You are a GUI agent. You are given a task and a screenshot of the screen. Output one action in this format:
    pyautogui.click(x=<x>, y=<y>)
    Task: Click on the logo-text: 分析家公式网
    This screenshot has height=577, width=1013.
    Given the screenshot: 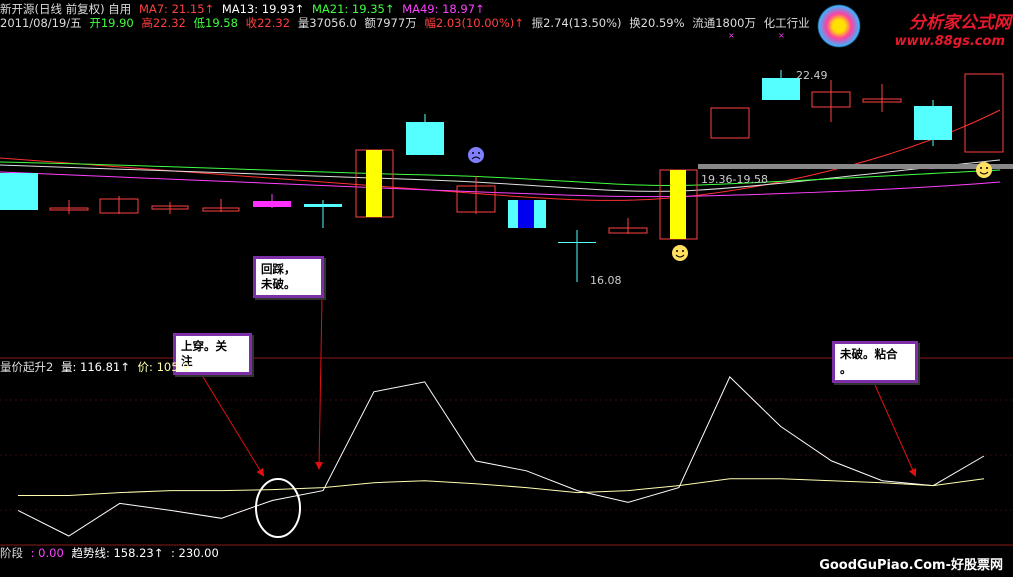 What is the action you would take?
    pyautogui.click(x=960, y=23)
    